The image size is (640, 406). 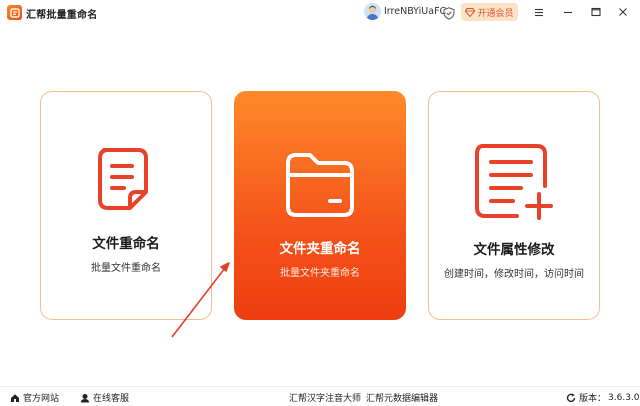 What do you see at coordinates (571, 397) in the screenshot?
I see `refresh-icon` at bounding box center [571, 397].